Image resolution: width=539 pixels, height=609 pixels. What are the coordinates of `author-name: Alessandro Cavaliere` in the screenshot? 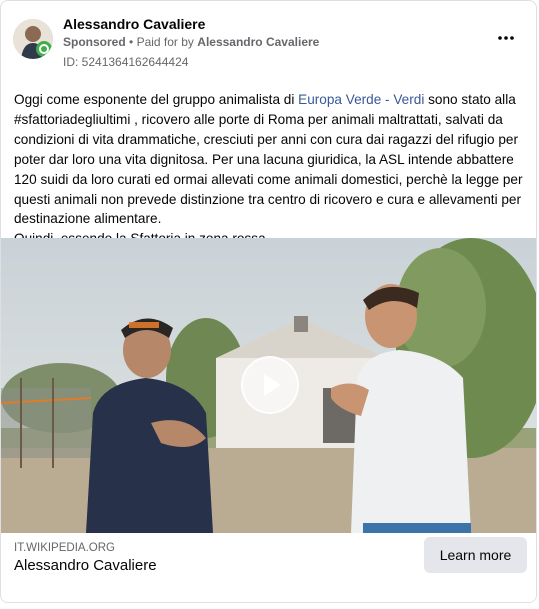 It's located at (134, 24).